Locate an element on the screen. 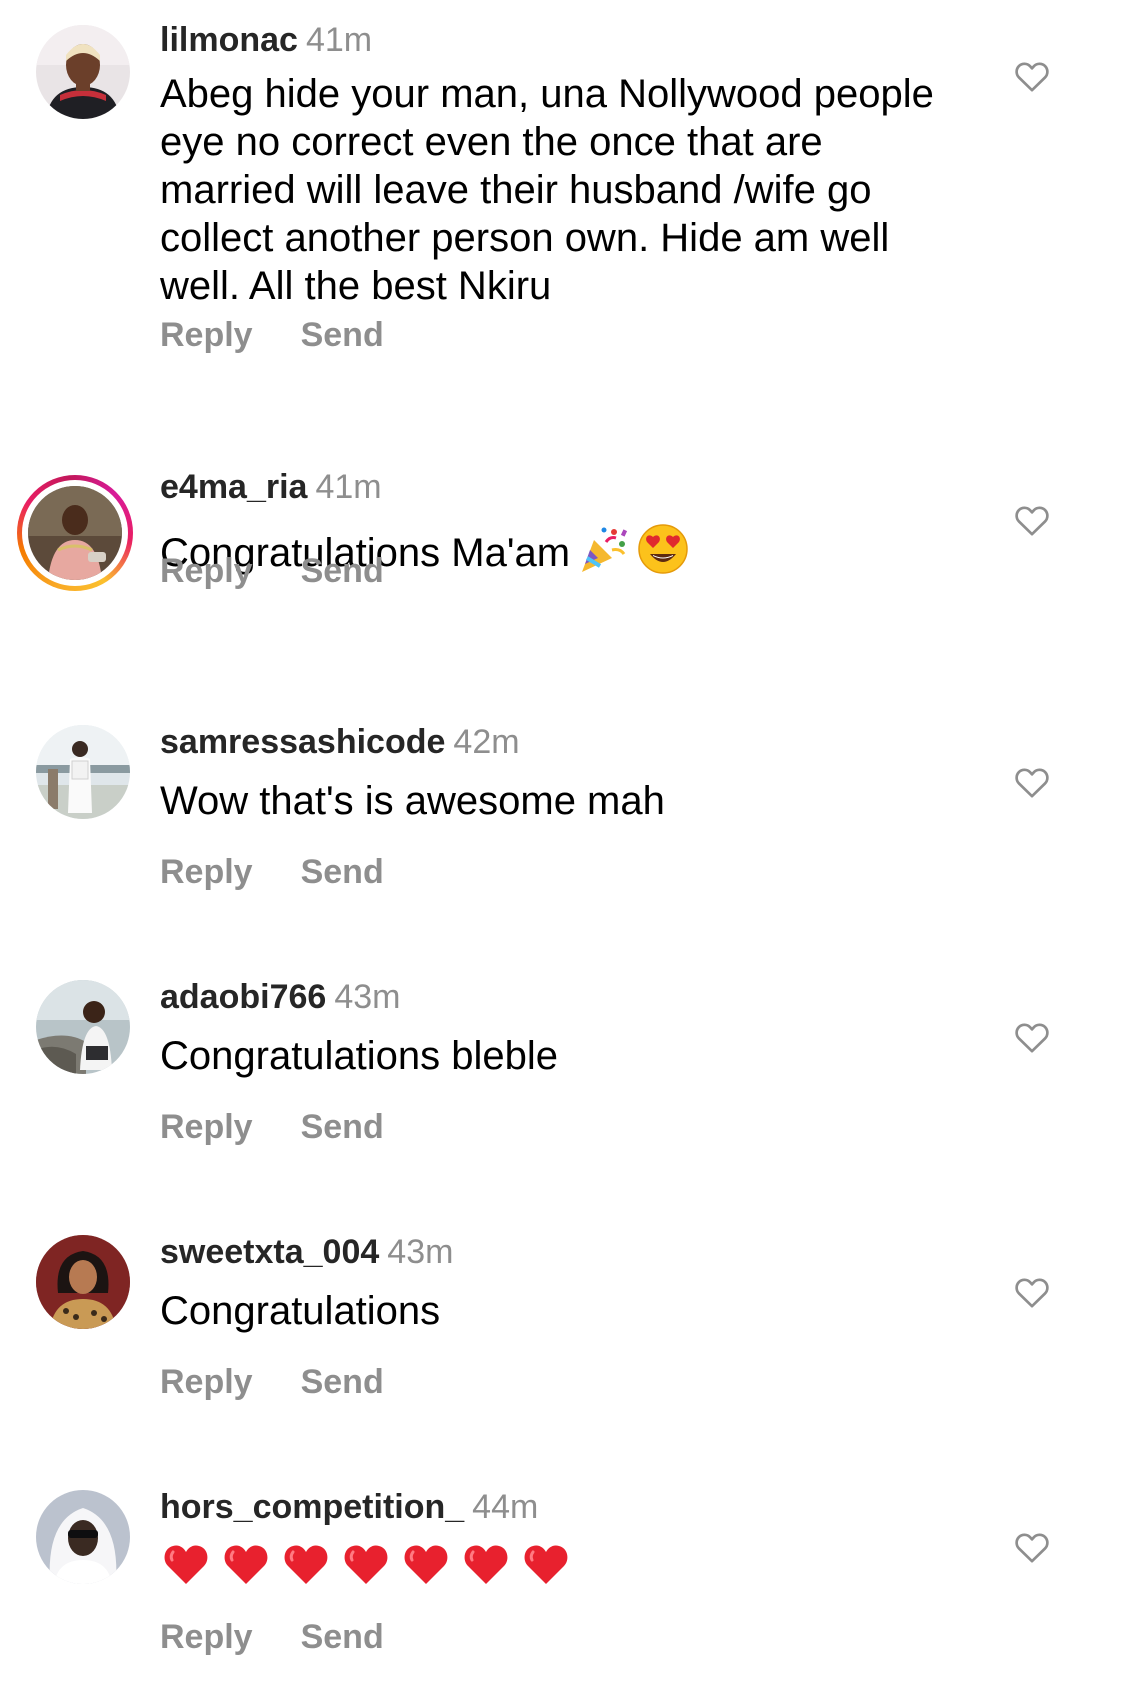 The image size is (1125, 1698). comment-text-row is located at coordinates (560, 1564).